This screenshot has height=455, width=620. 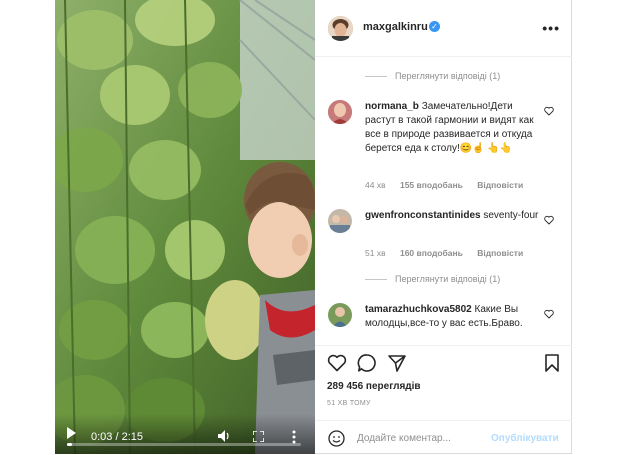 What do you see at coordinates (336, 438) in the screenshot?
I see `emoji-icon` at bounding box center [336, 438].